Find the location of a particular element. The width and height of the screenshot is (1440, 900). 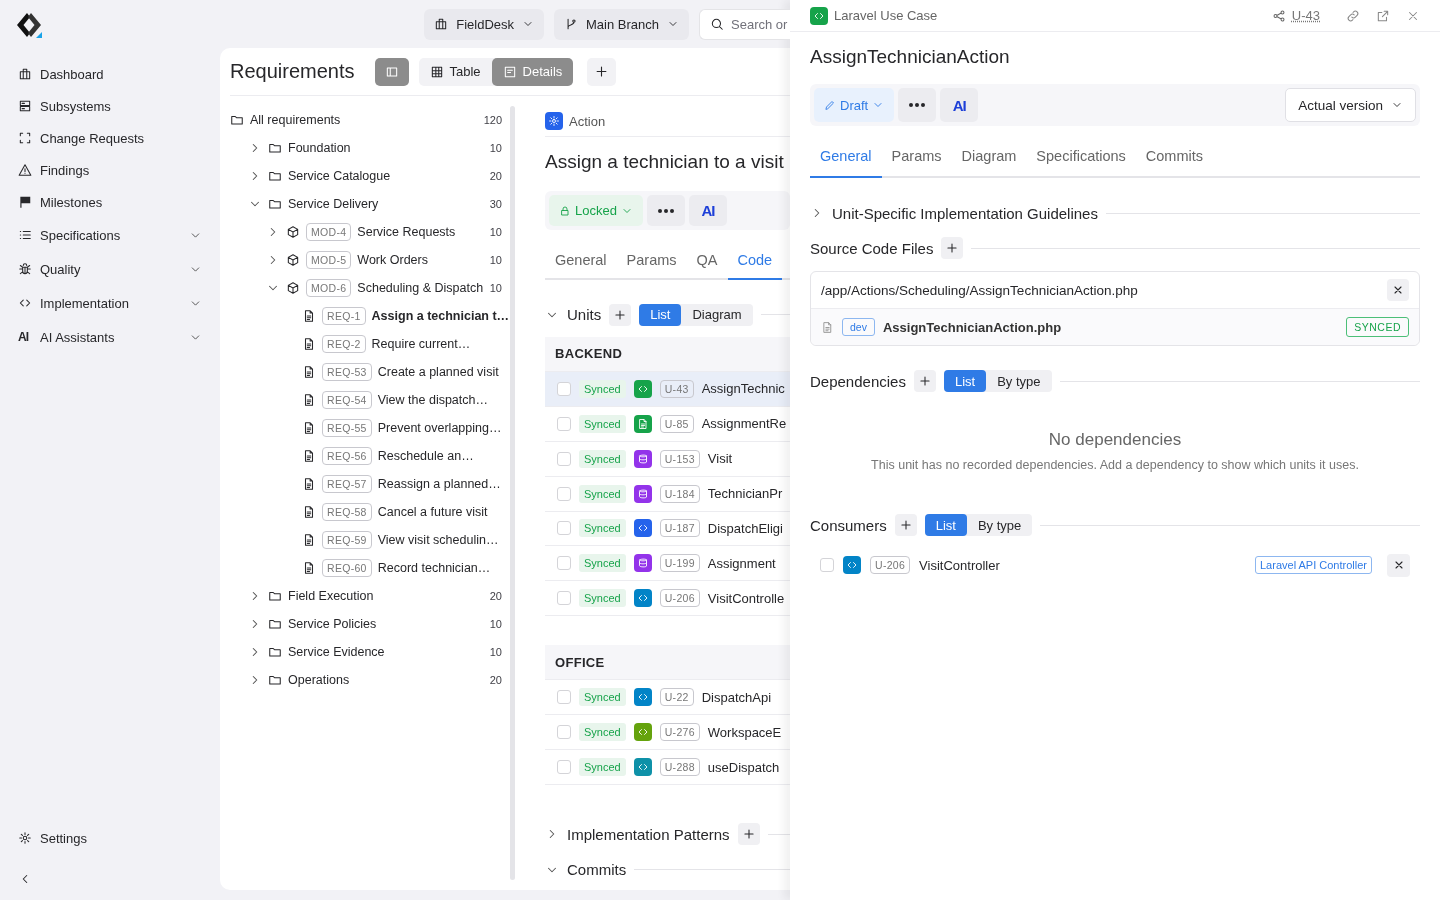

tree-item: All requirements 120 is located at coordinates (370, 120).